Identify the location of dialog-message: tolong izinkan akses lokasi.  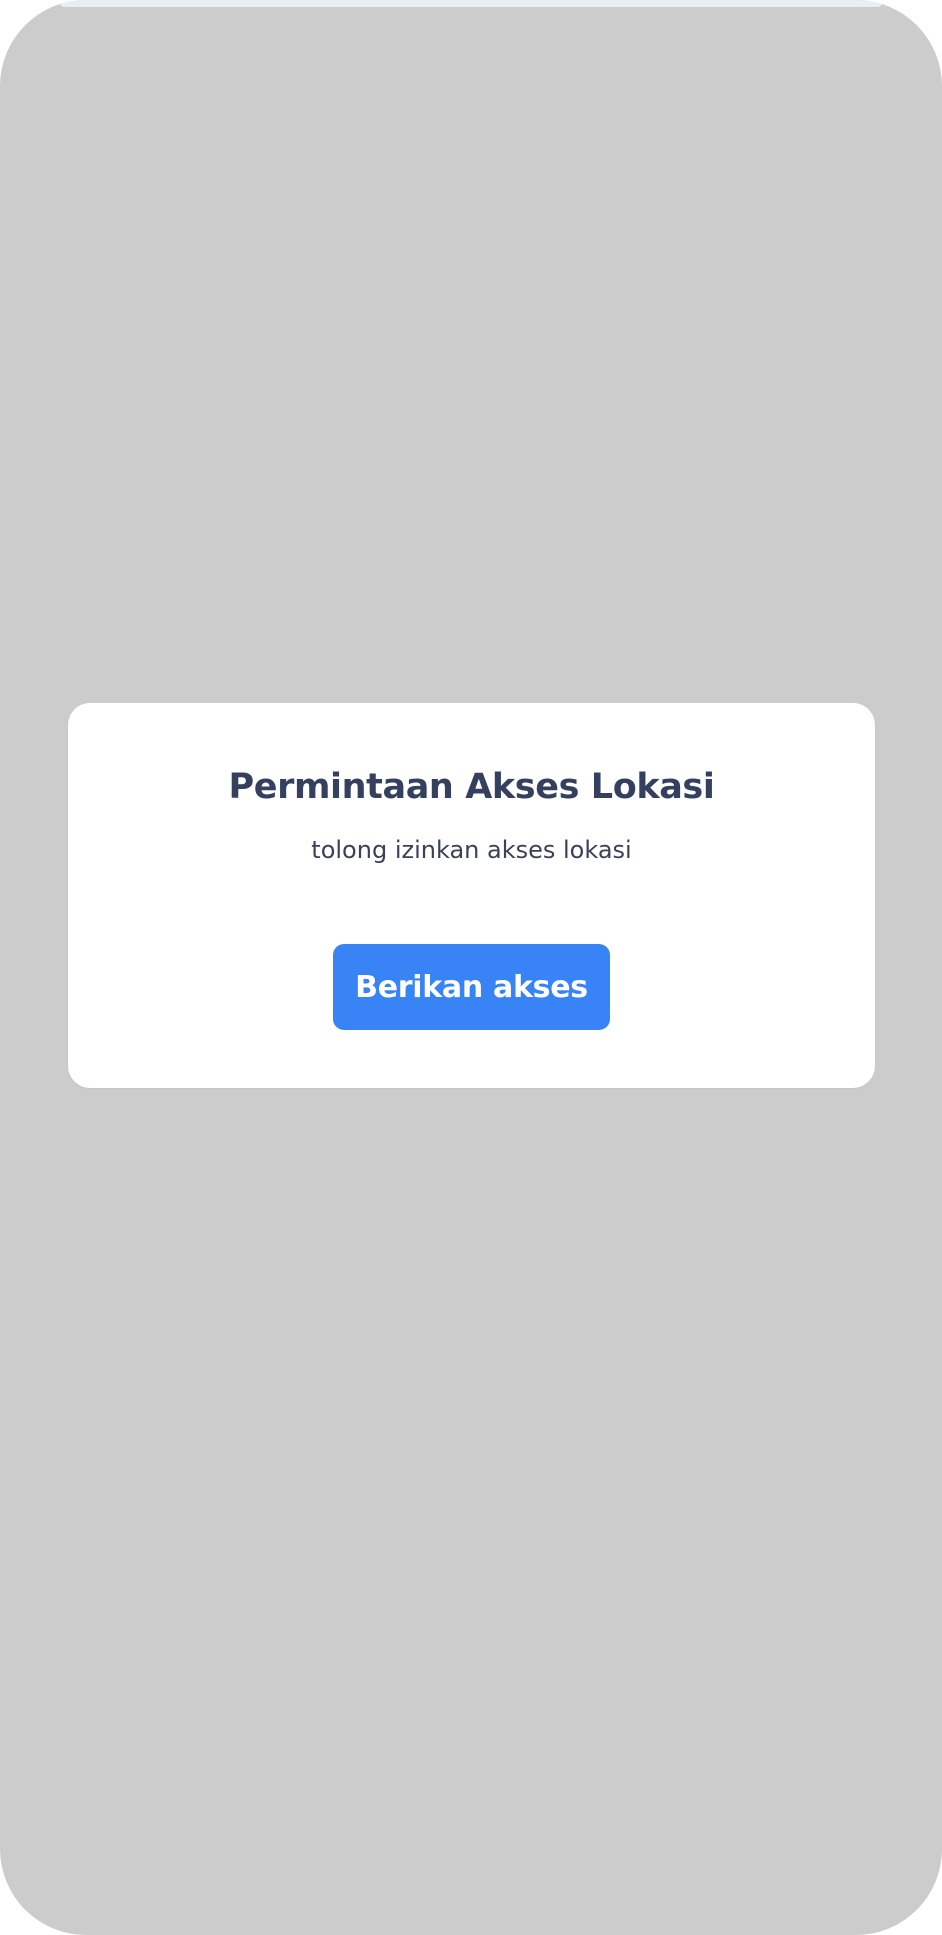
(471, 850).